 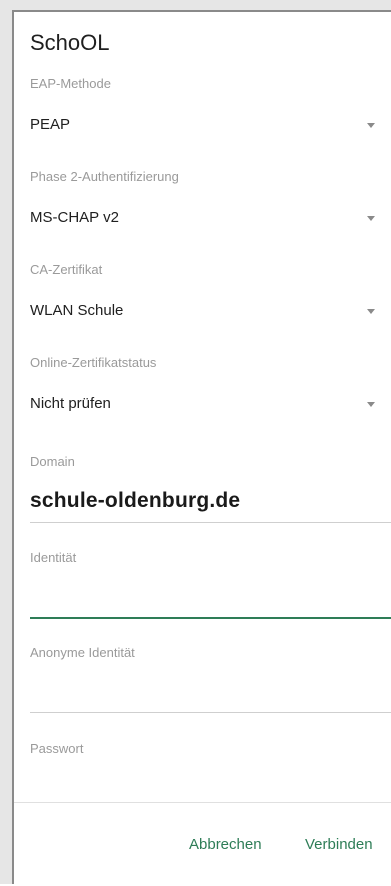 I want to click on online-status-label: Online-Zertifikatstatus, so click(x=93, y=362).